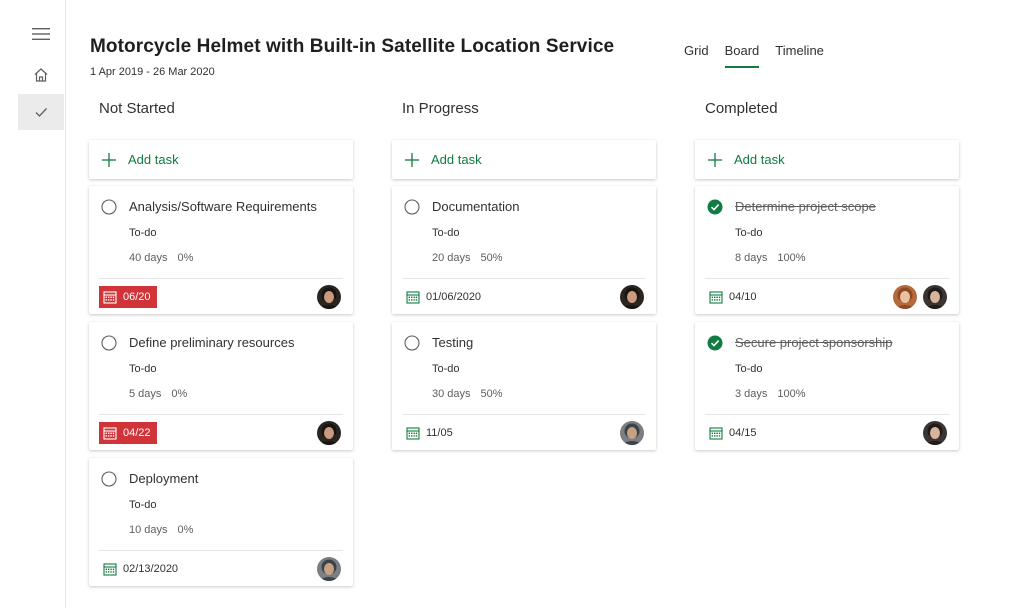 The image size is (1024, 608). What do you see at coordinates (212, 342) in the screenshot?
I see `task-name: Define preliminary resources` at bounding box center [212, 342].